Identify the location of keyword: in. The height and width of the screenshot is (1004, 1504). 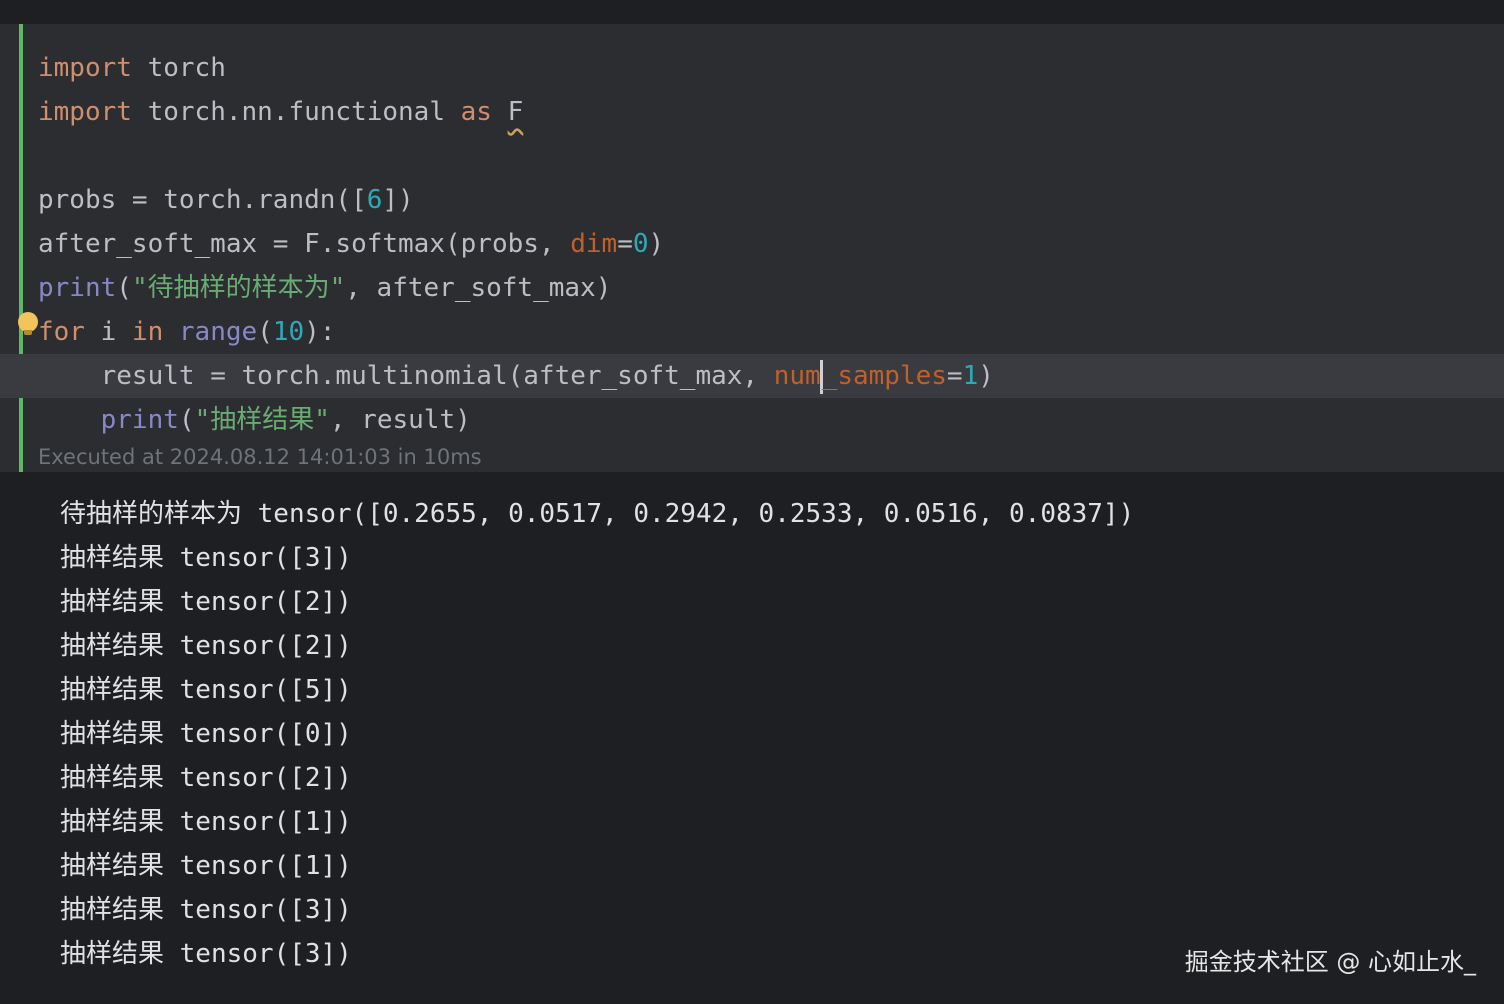
(147, 332).